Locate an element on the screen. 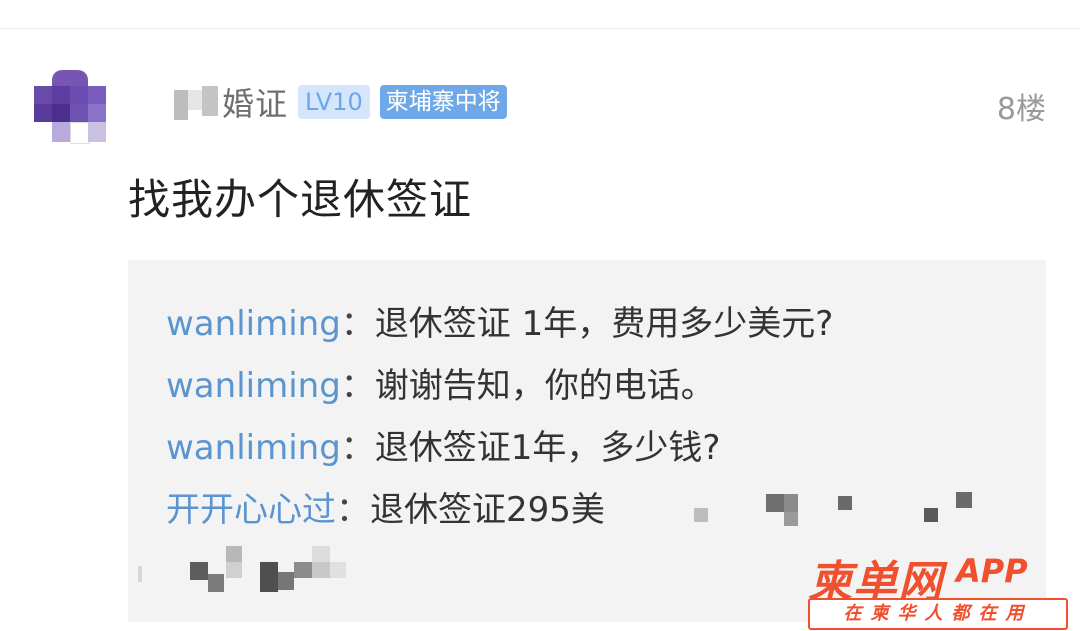 The height and width of the screenshot is (631, 1080). avatar is located at coordinates (70, 108).